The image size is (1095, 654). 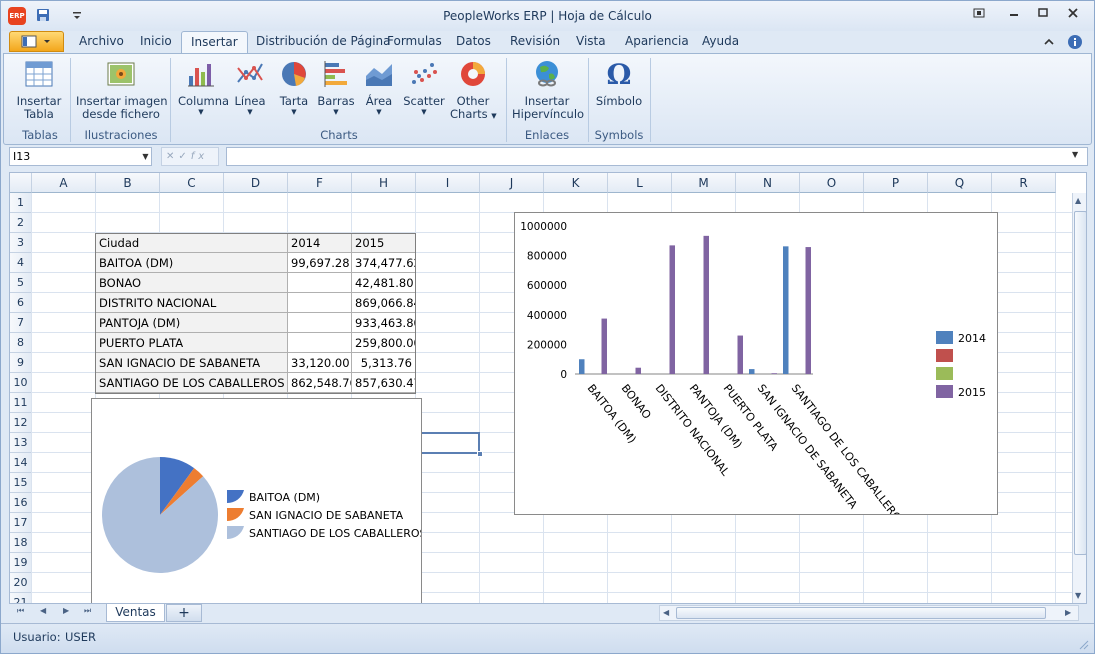 I want to click on column-header: Q, so click(x=960, y=183).